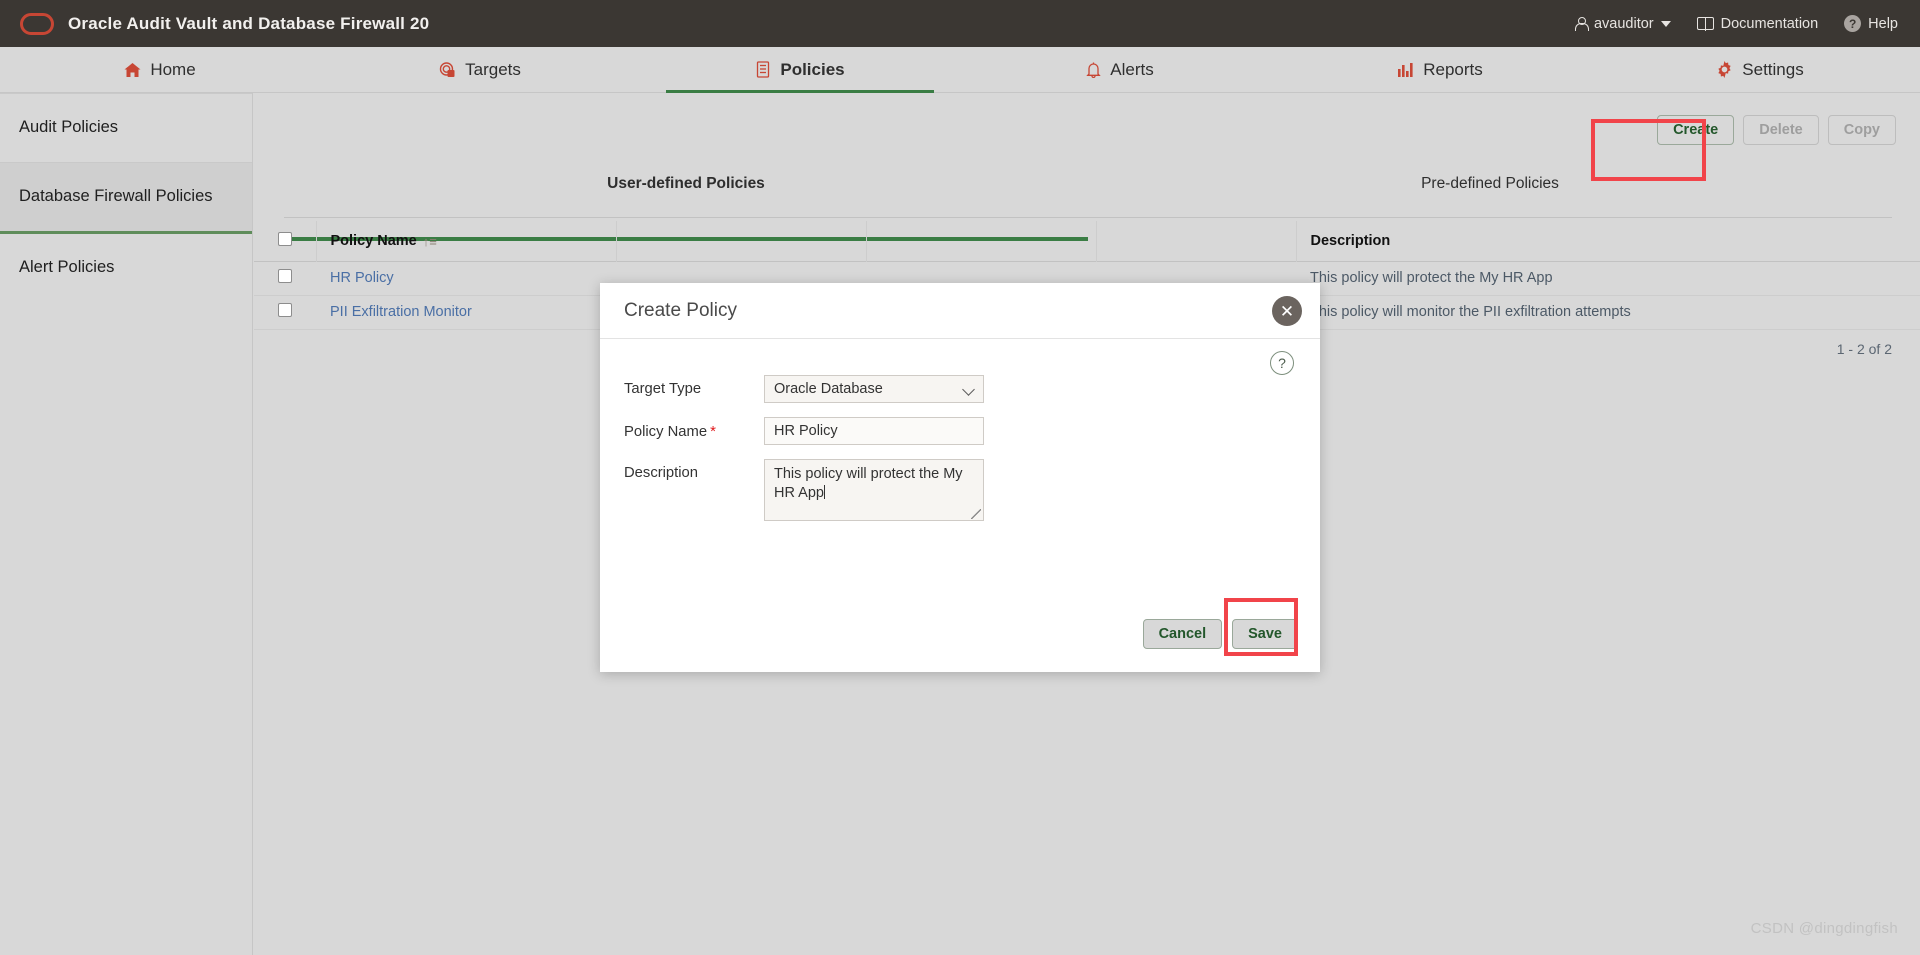 This screenshot has width=1920, height=955. What do you see at coordinates (1287, 311) in the screenshot?
I see `close-icon: ✕` at bounding box center [1287, 311].